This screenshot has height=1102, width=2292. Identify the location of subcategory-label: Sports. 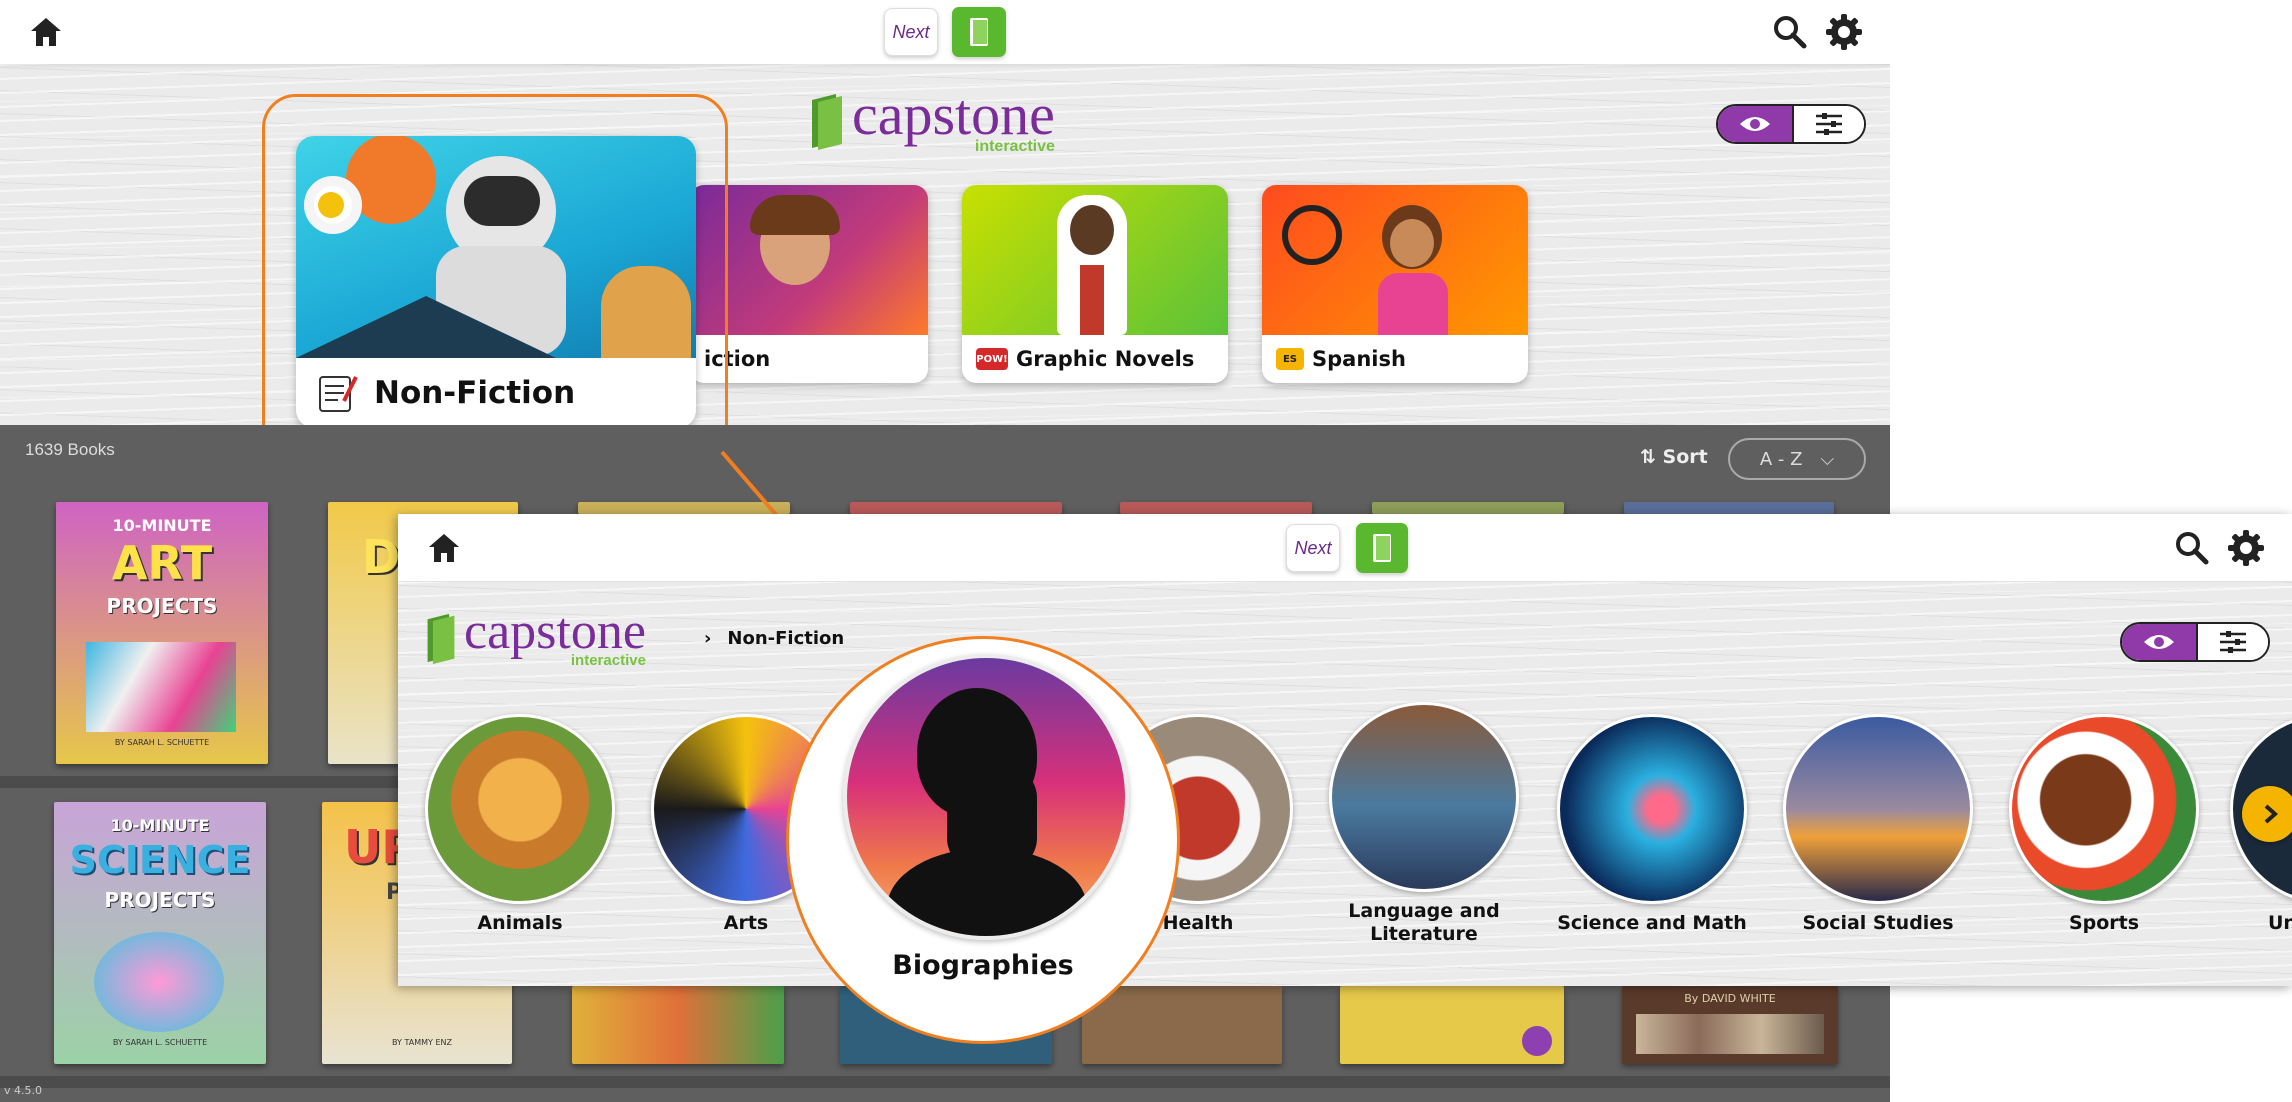
(2104, 923).